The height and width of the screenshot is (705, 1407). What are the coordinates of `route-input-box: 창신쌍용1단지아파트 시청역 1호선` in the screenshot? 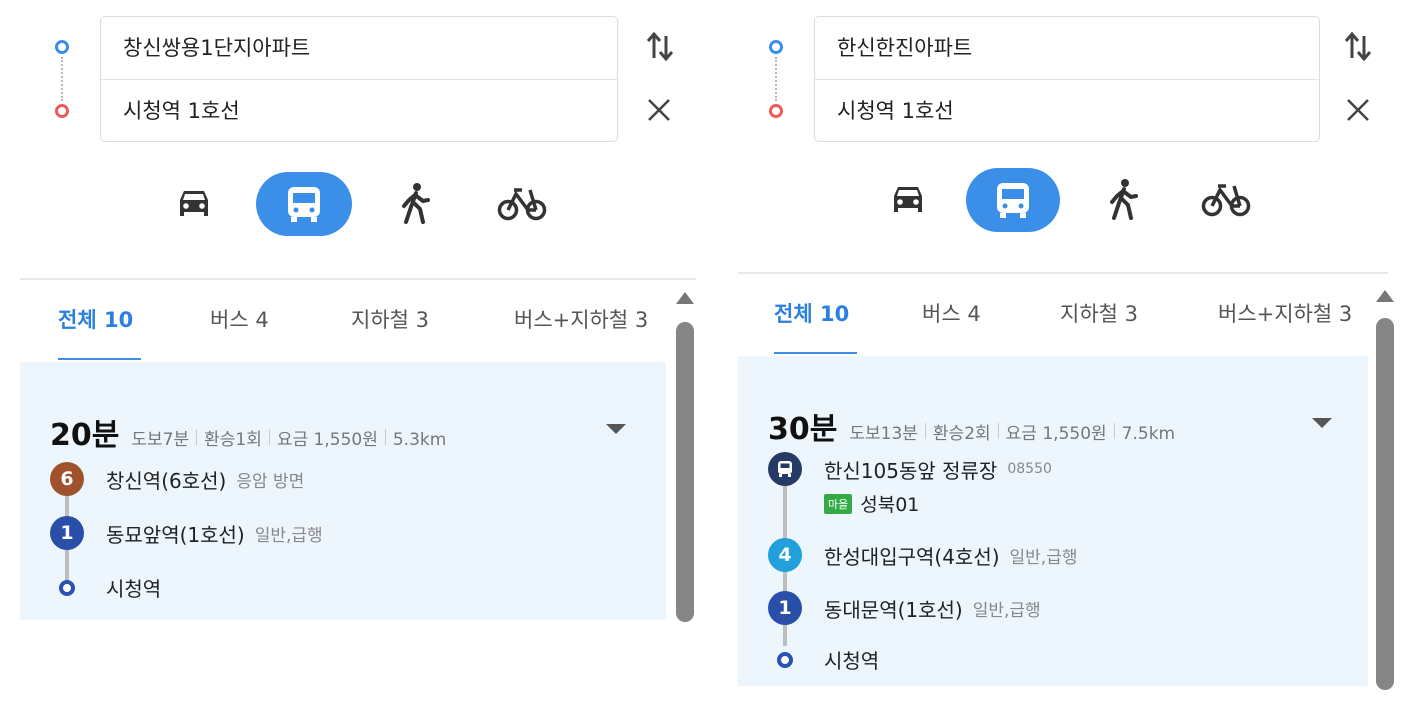 It's located at (359, 79).